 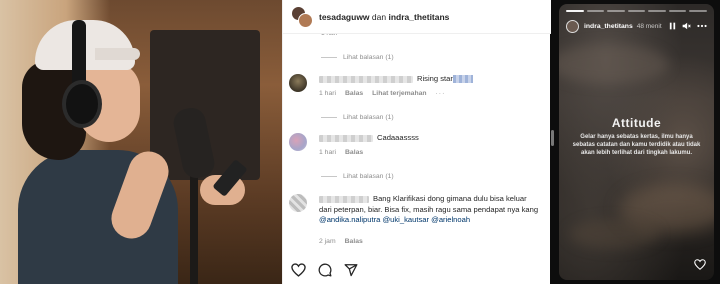 I want to click on author-joiner: dan, so click(x=379, y=16).